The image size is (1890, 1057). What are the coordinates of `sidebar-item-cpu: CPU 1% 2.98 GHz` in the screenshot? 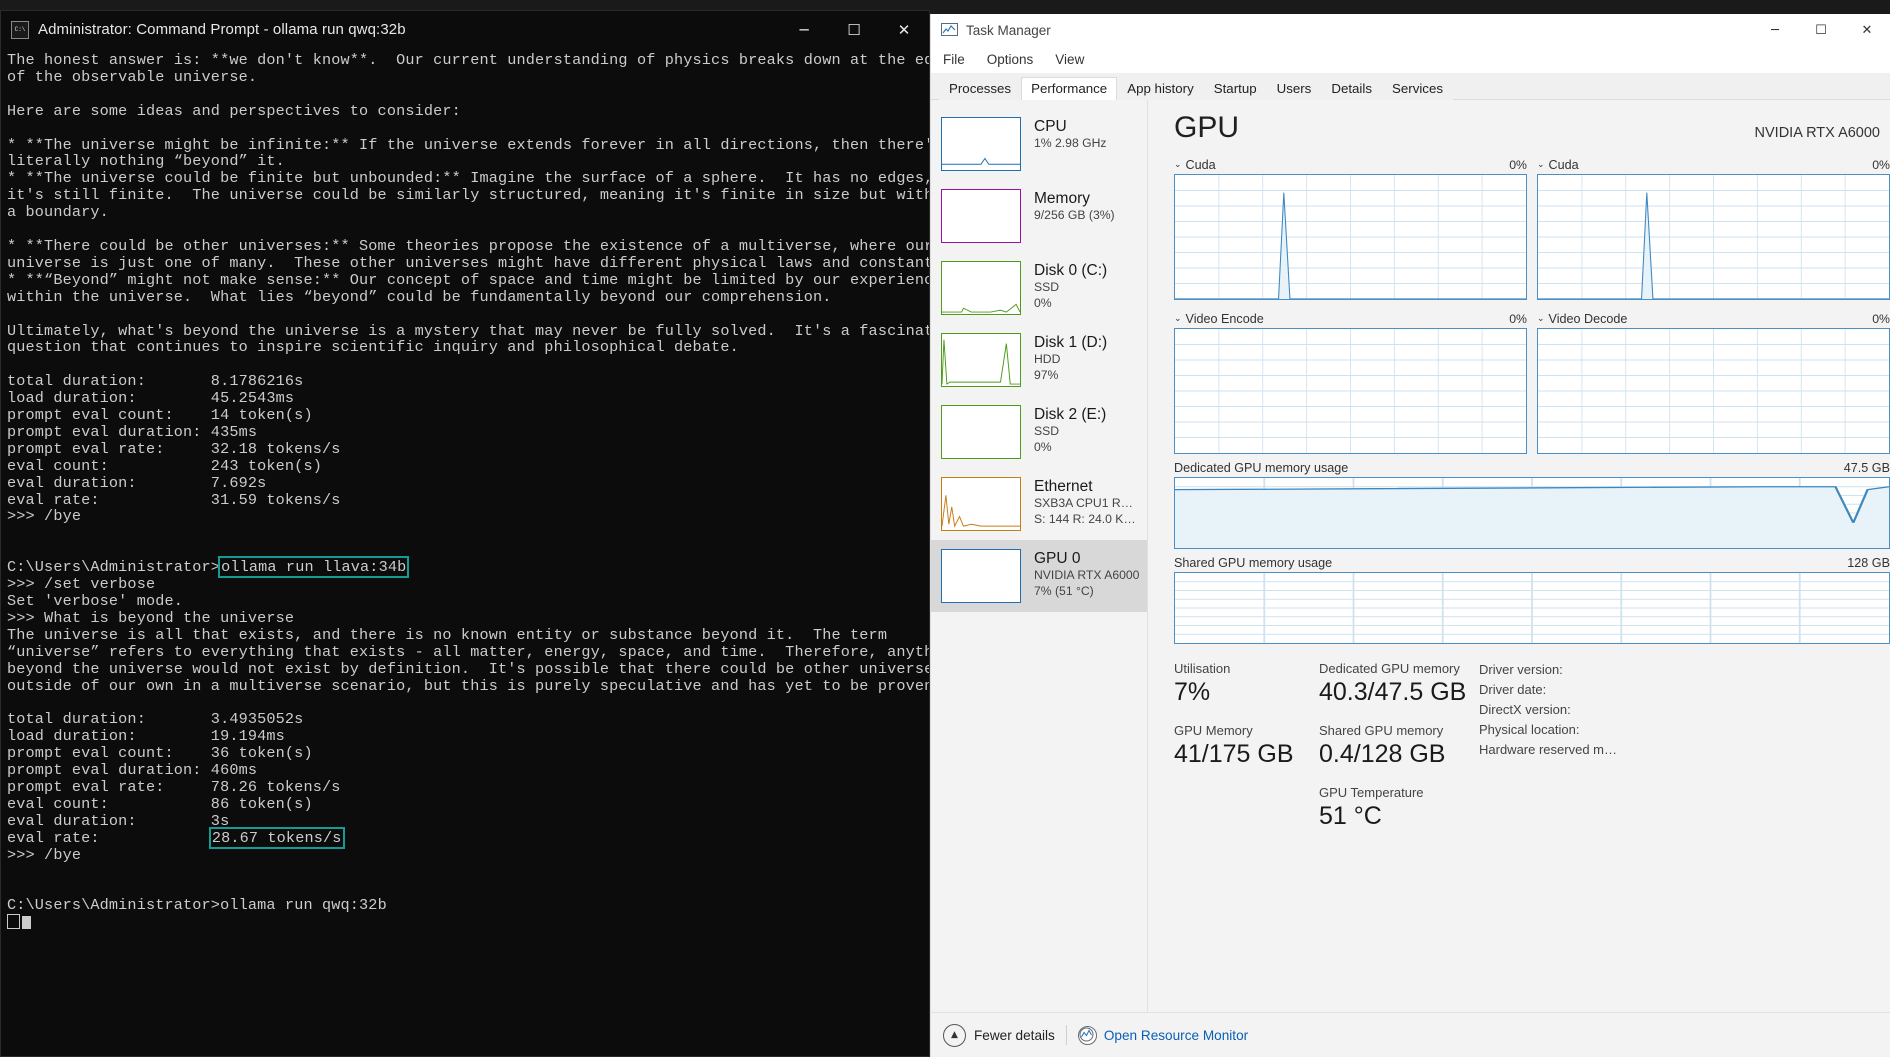 It's located at (1039, 144).